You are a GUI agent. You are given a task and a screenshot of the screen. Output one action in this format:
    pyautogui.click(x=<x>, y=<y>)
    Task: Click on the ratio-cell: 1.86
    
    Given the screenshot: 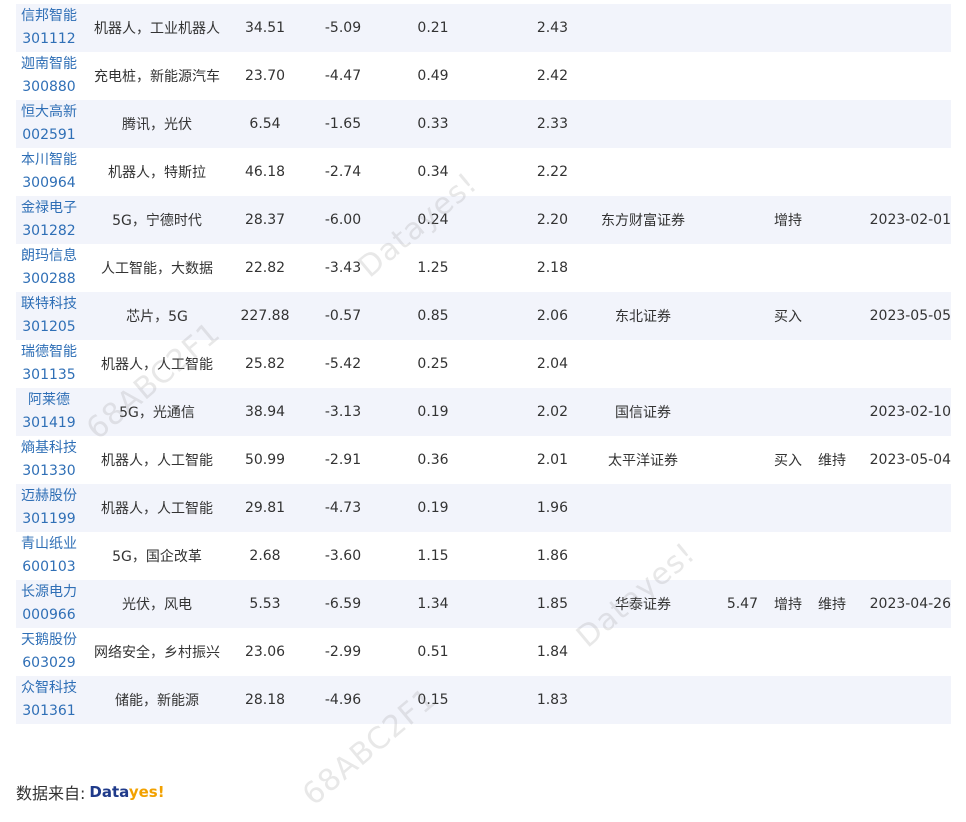 What is the action you would take?
    pyautogui.click(x=523, y=556)
    